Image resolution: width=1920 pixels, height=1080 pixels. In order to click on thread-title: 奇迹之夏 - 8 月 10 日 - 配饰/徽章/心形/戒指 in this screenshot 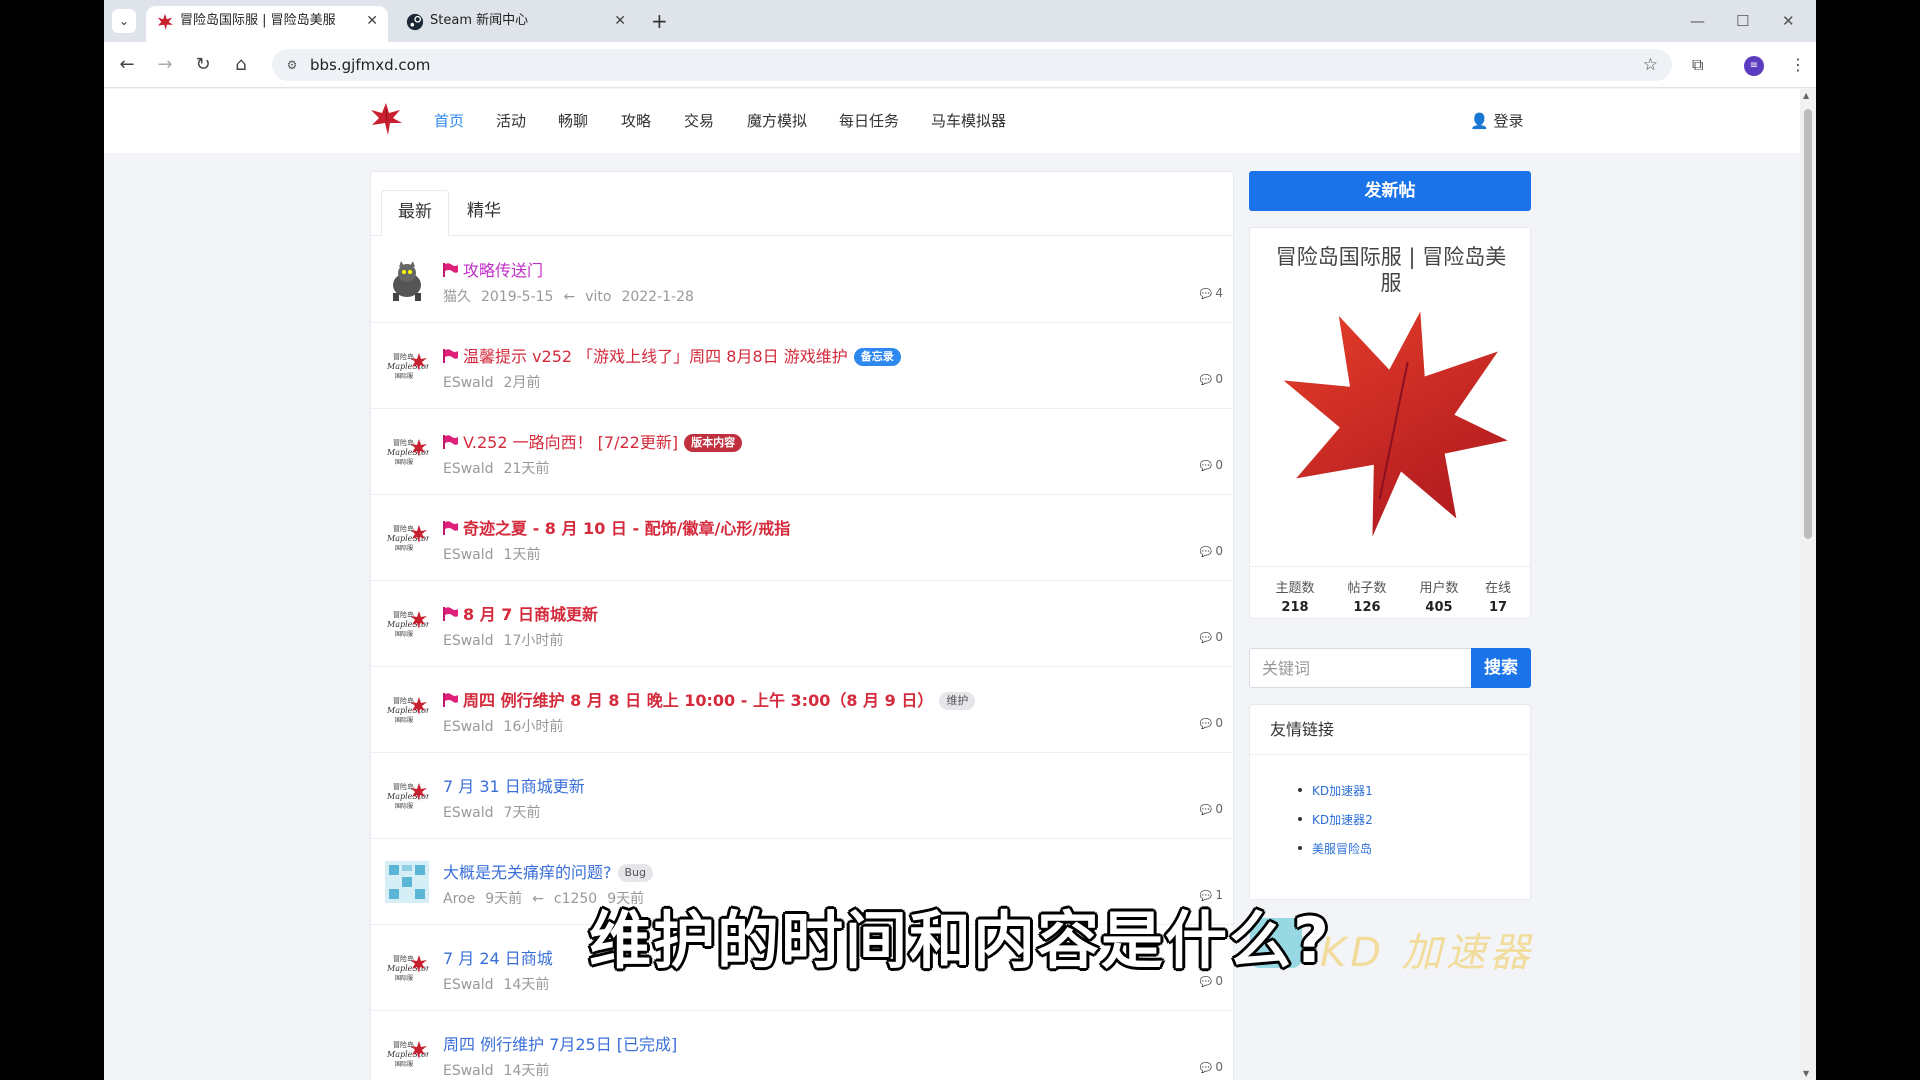, I will do `click(616, 527)`.